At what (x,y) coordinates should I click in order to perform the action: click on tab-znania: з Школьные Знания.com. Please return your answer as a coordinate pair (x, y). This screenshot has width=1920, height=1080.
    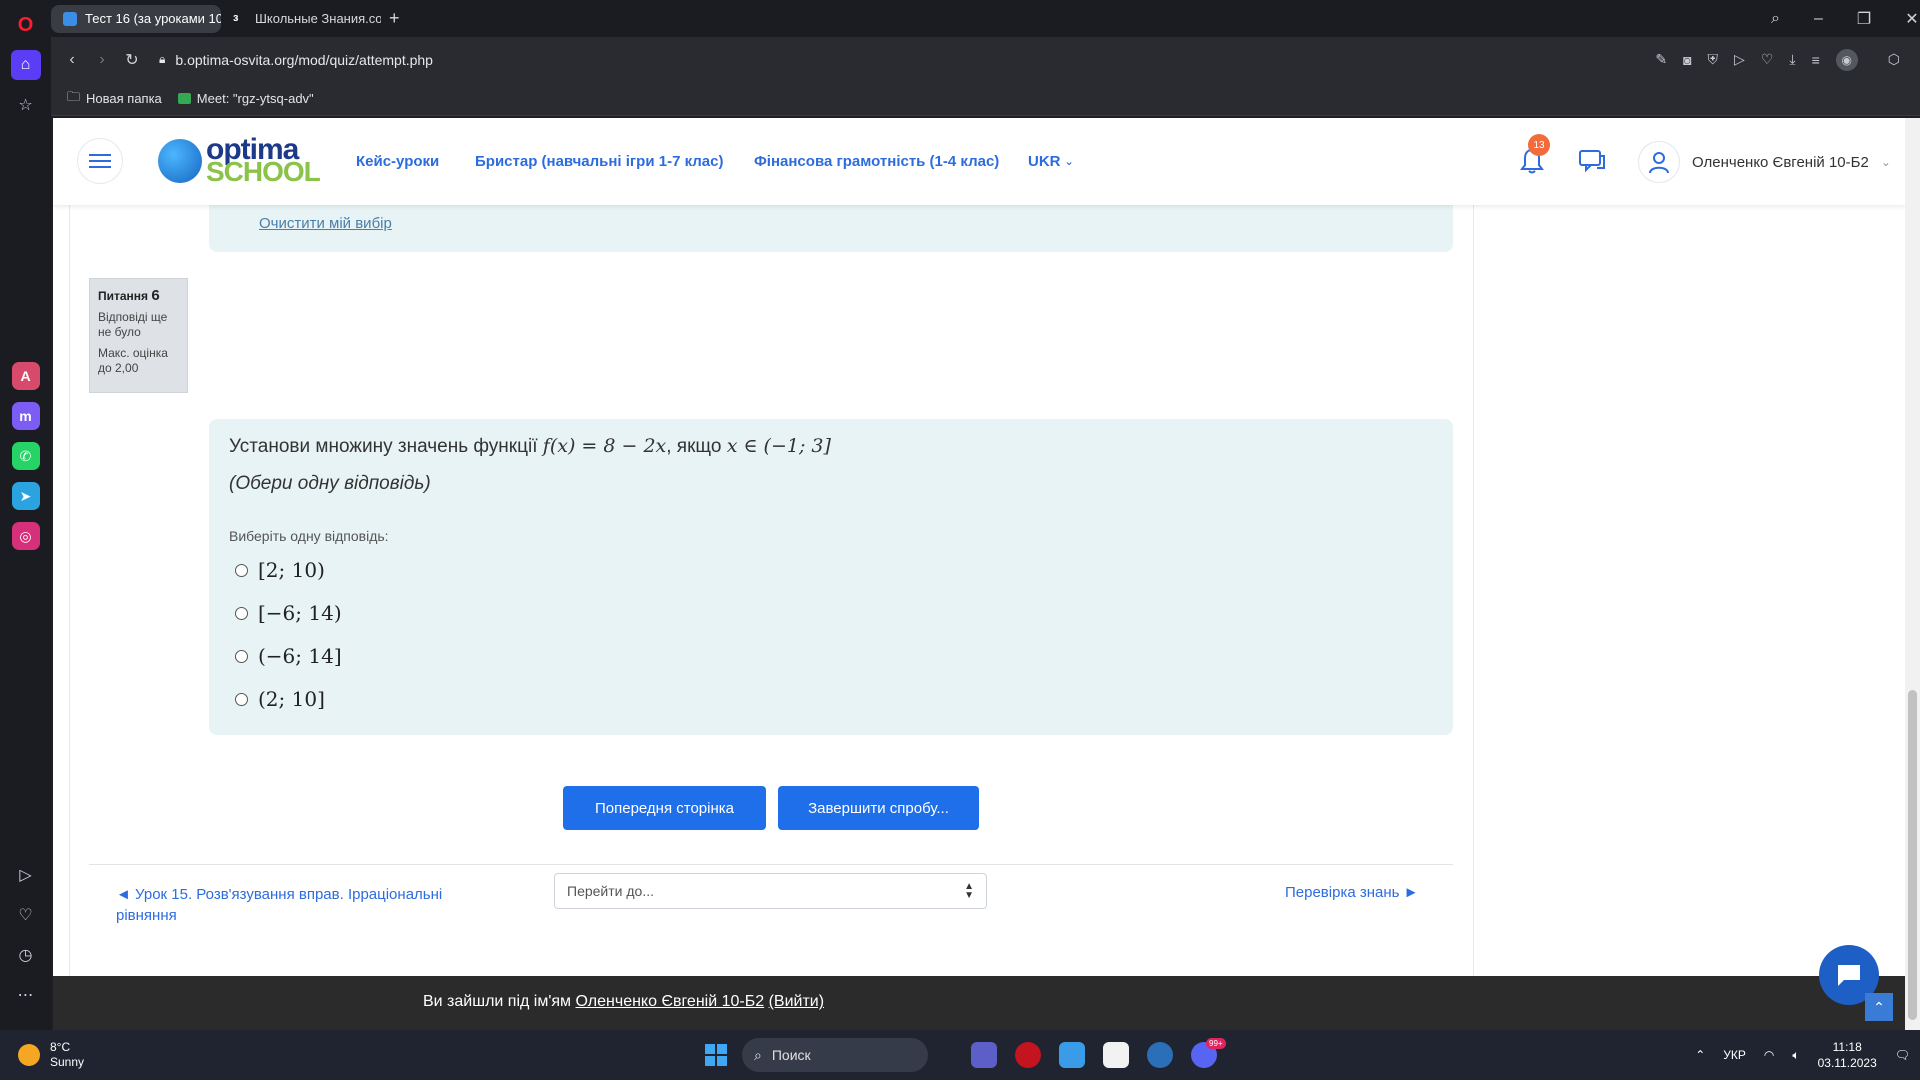
    Looking at the image, I should click on (301, 19).